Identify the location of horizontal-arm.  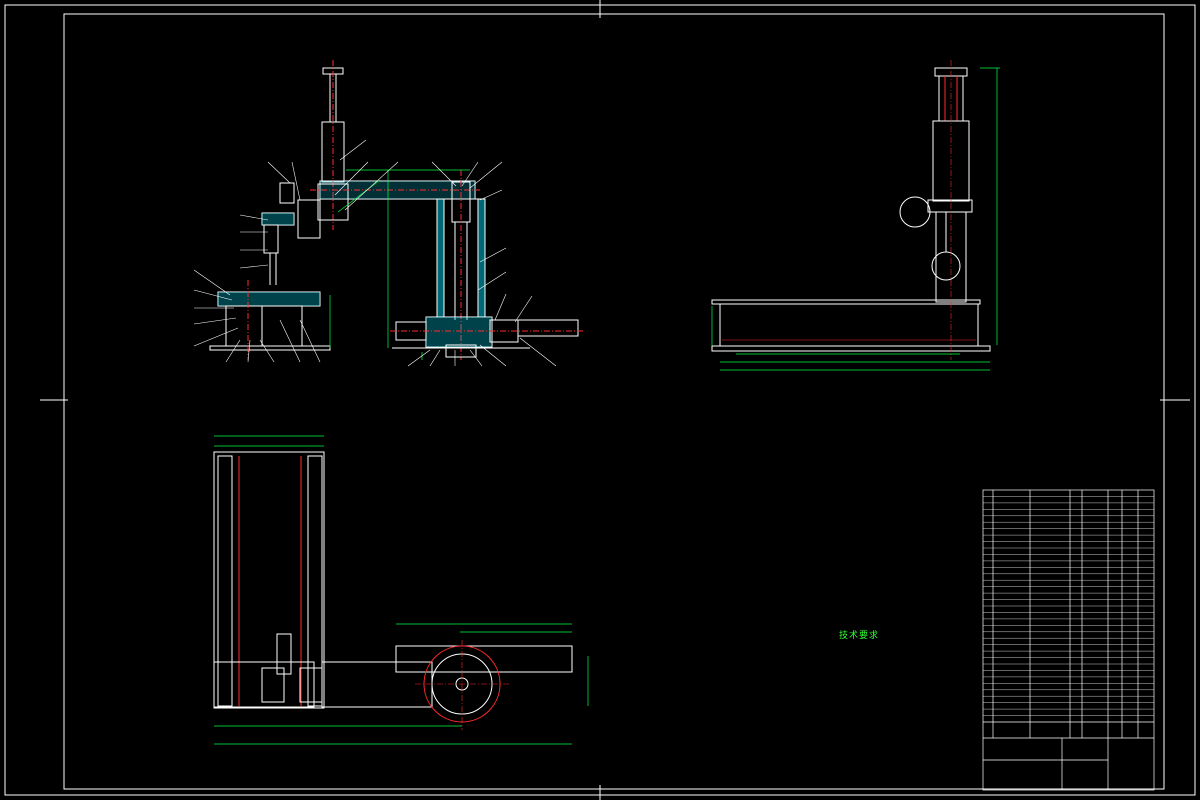
(395, 200).